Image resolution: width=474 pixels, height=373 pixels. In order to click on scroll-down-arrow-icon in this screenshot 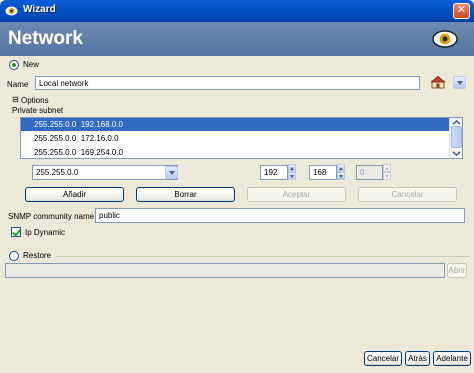, I will do `click(456, 153)`.